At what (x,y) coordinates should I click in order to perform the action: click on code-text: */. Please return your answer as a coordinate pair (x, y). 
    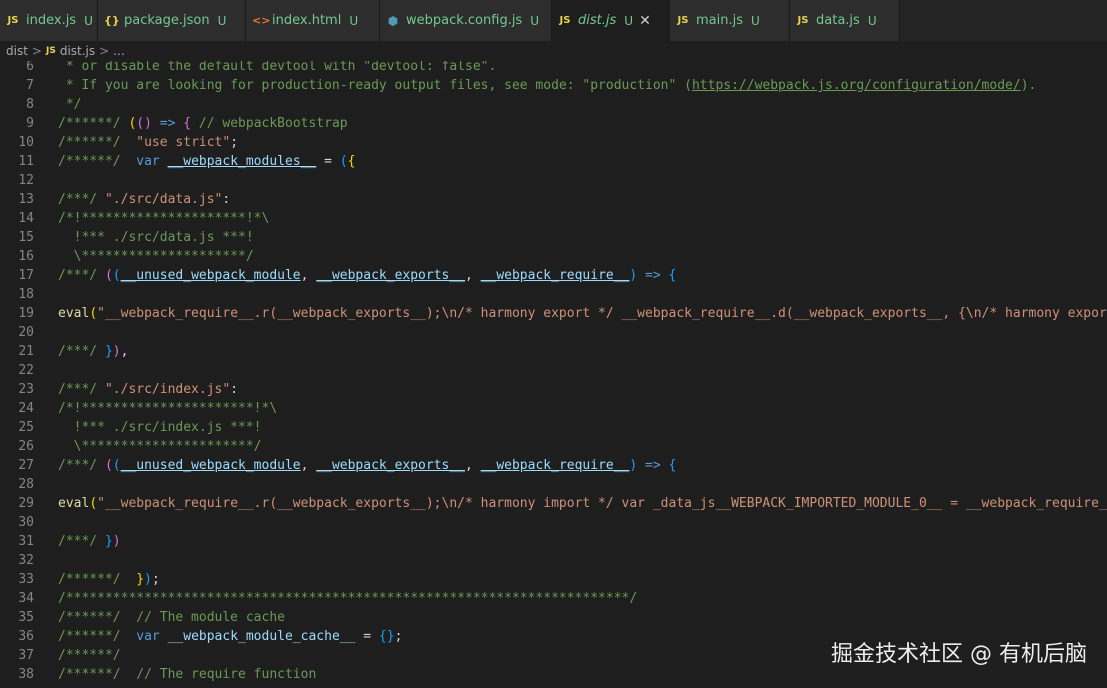
    Looking at the image, I should click on (70, 104).